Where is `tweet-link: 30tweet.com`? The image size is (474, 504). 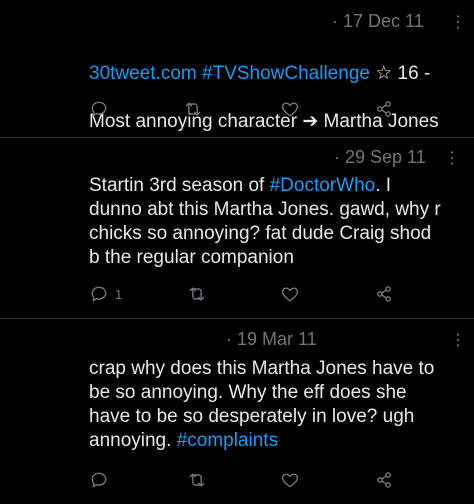 tweet-link: 30tweet.com is located at coordinates (143, 73).